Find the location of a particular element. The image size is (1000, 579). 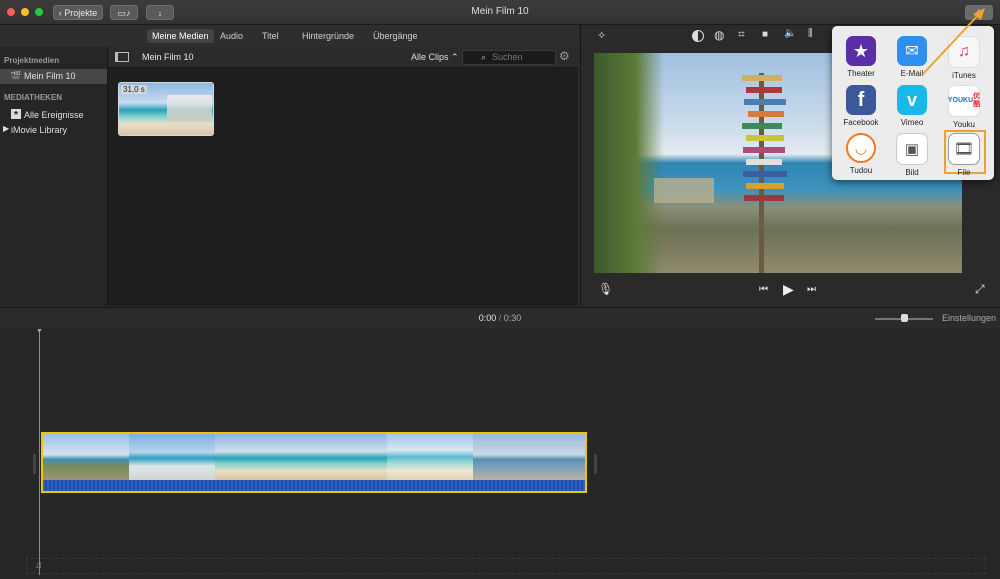

palm-trees is located at coordinates (629, 163).